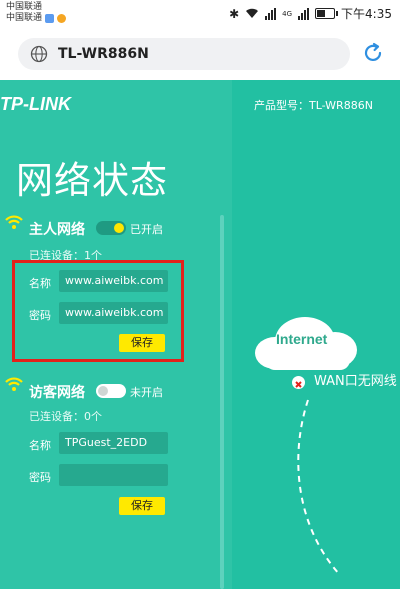  Describe the element at coordinates (298, 382) in the screenshot. I see `error-icon` at that location.